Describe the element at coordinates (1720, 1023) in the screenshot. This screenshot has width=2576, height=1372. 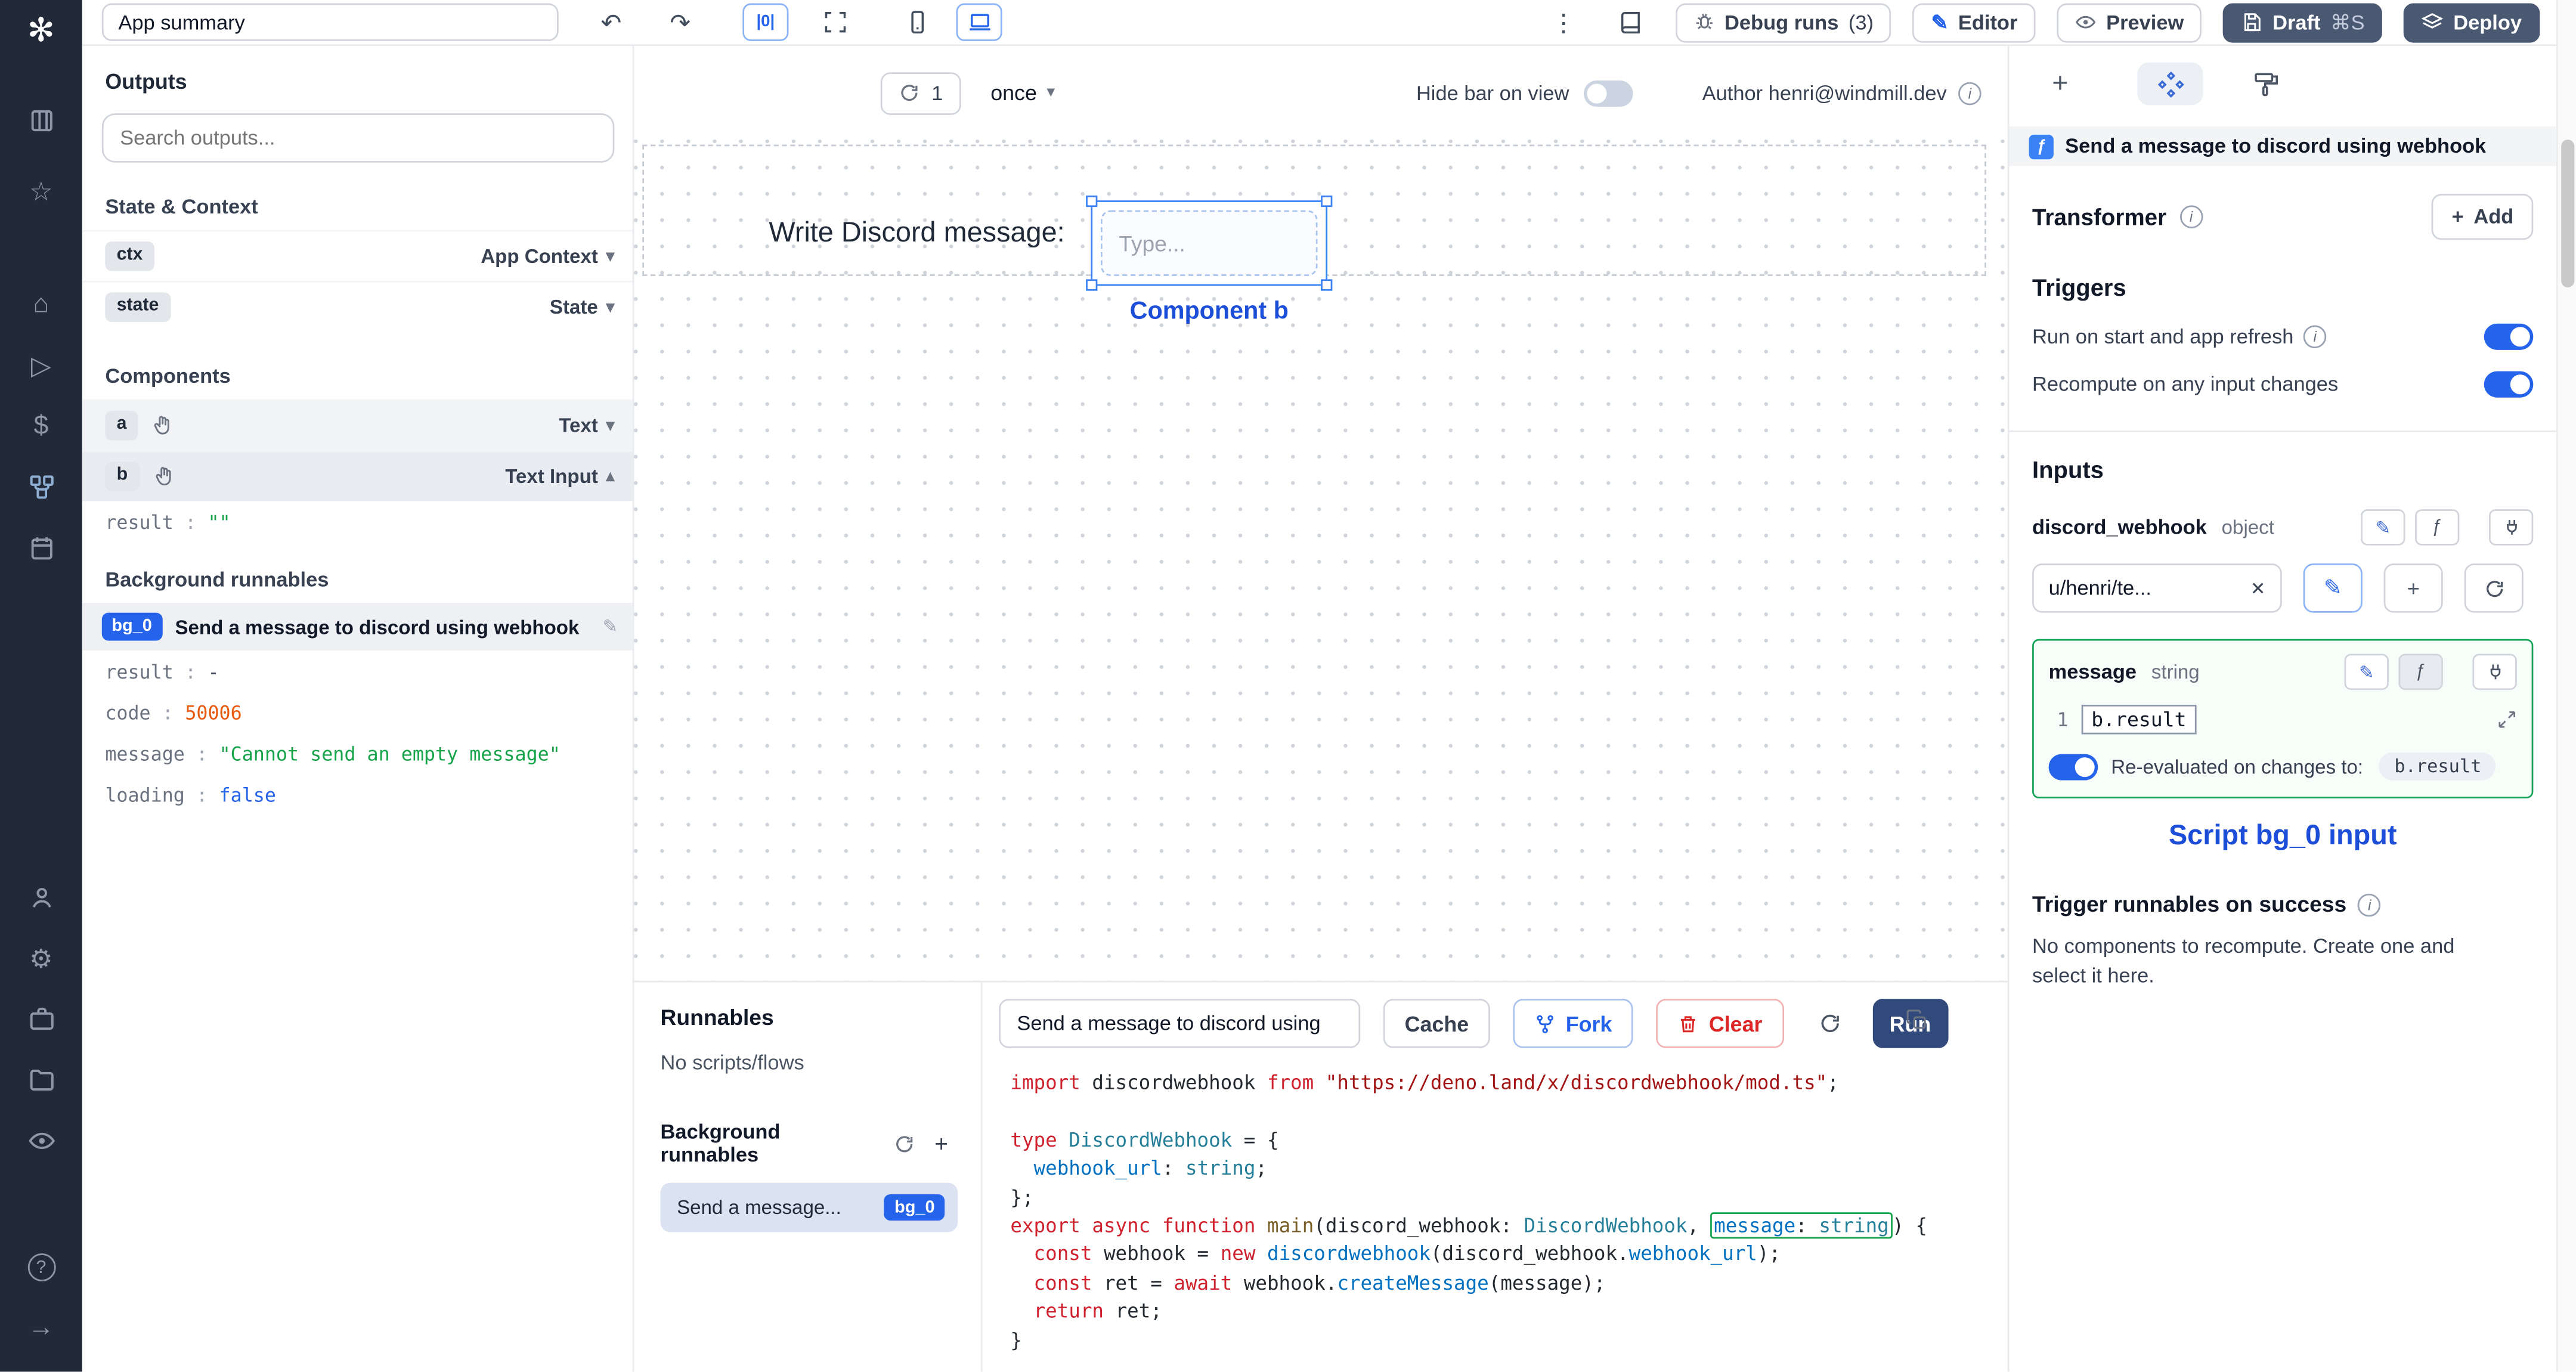
I see `clear-button: Clear` at that location.